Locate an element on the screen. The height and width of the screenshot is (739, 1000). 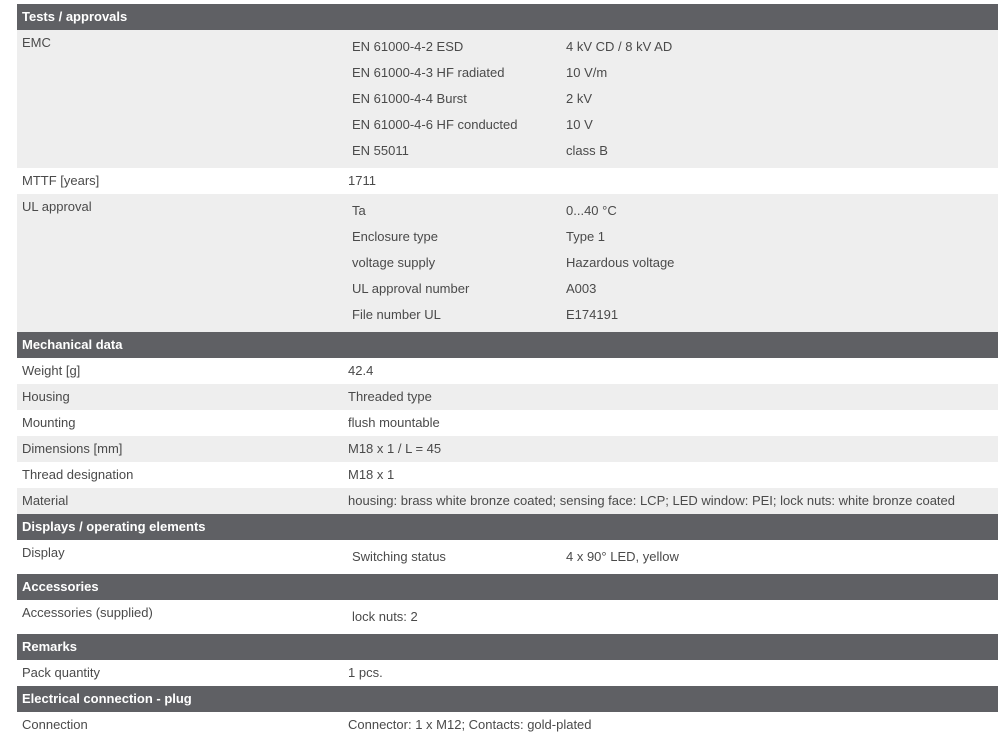
row-label: MTTF [years] is located at coordinates (61, 180).